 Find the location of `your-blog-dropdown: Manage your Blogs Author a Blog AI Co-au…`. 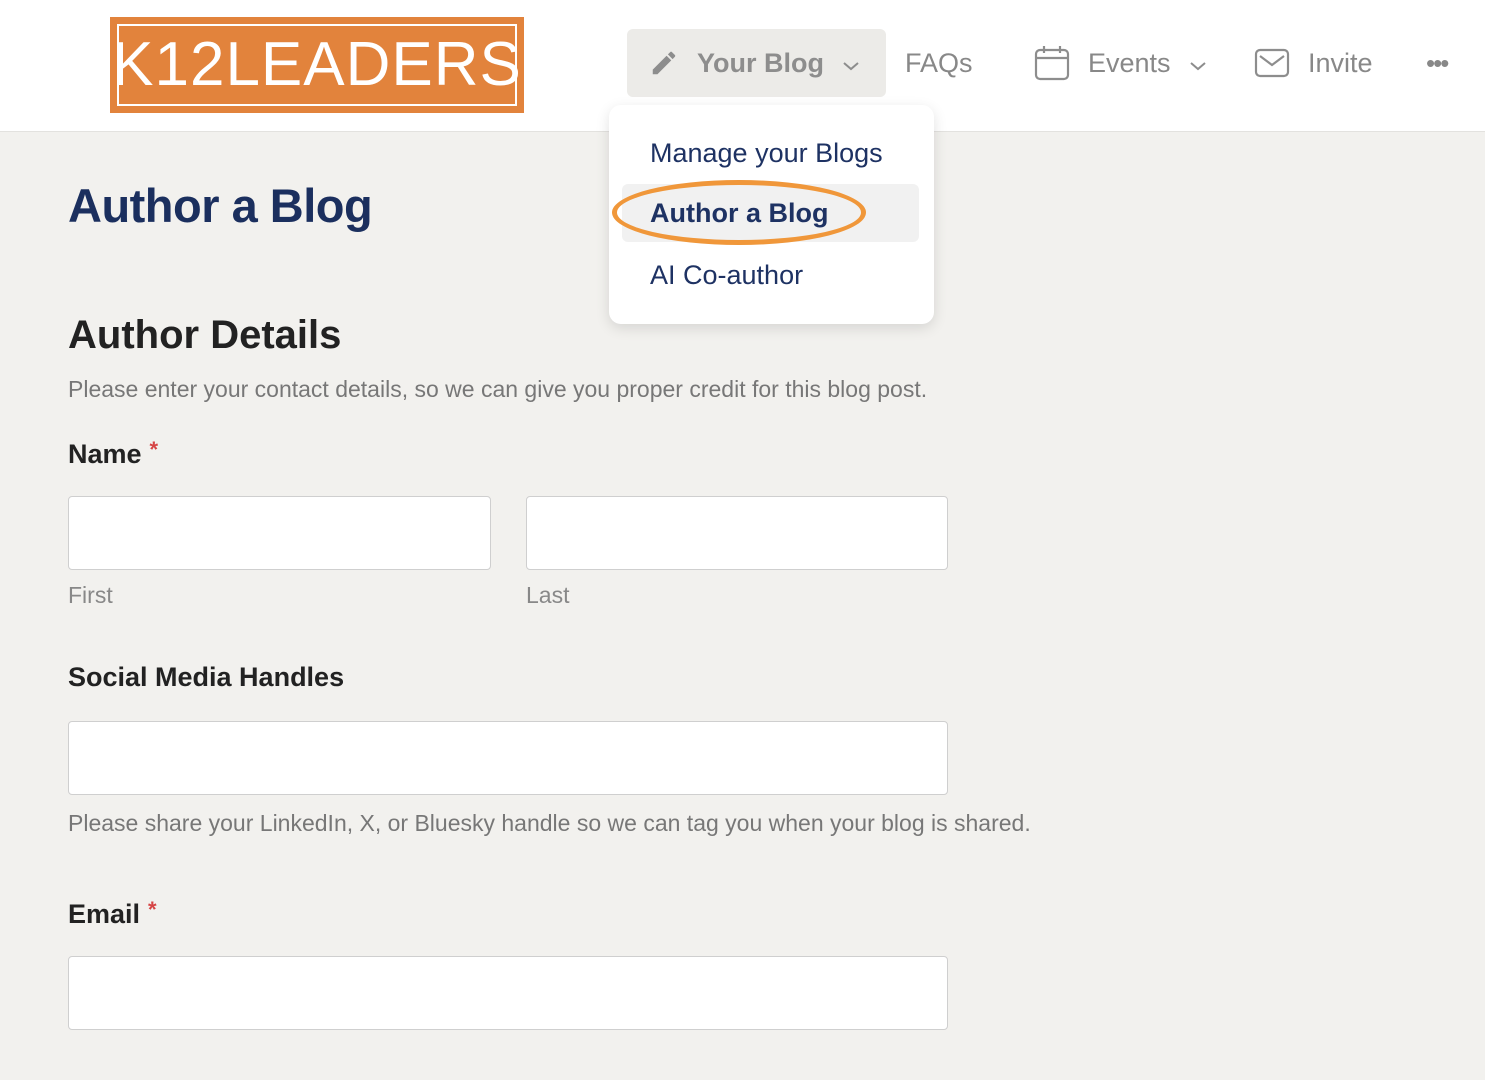

your-blog-dropdown: Manage your Blogs Author a Blog AI Co-au… is located at coordinates (771, 214).